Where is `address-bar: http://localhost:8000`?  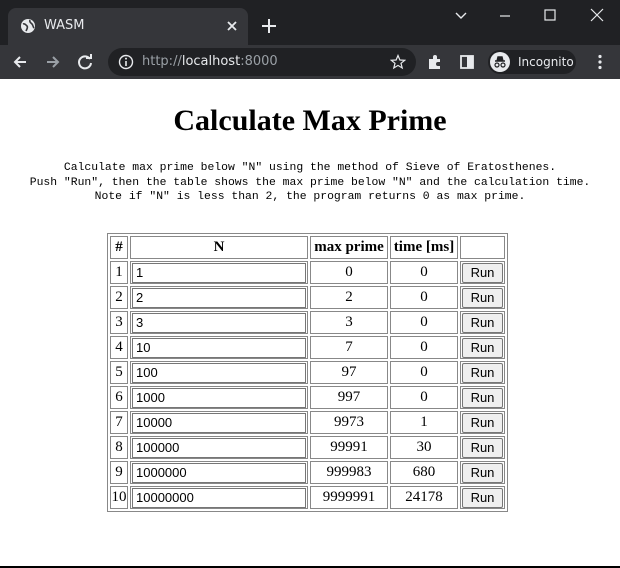 address-bar: http://localhost:8000 is located at coordinates (262, 62).